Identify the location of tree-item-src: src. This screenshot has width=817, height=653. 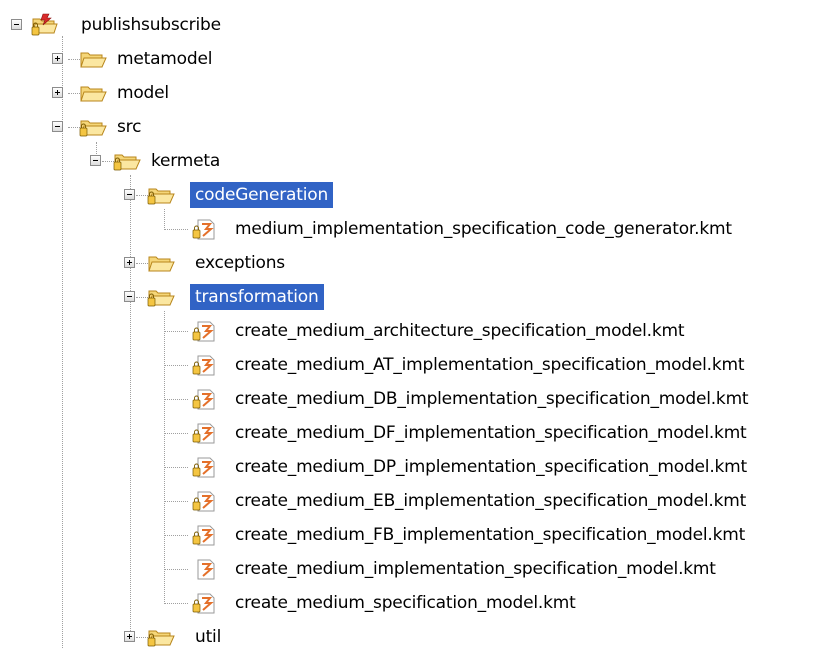
(200, 127).